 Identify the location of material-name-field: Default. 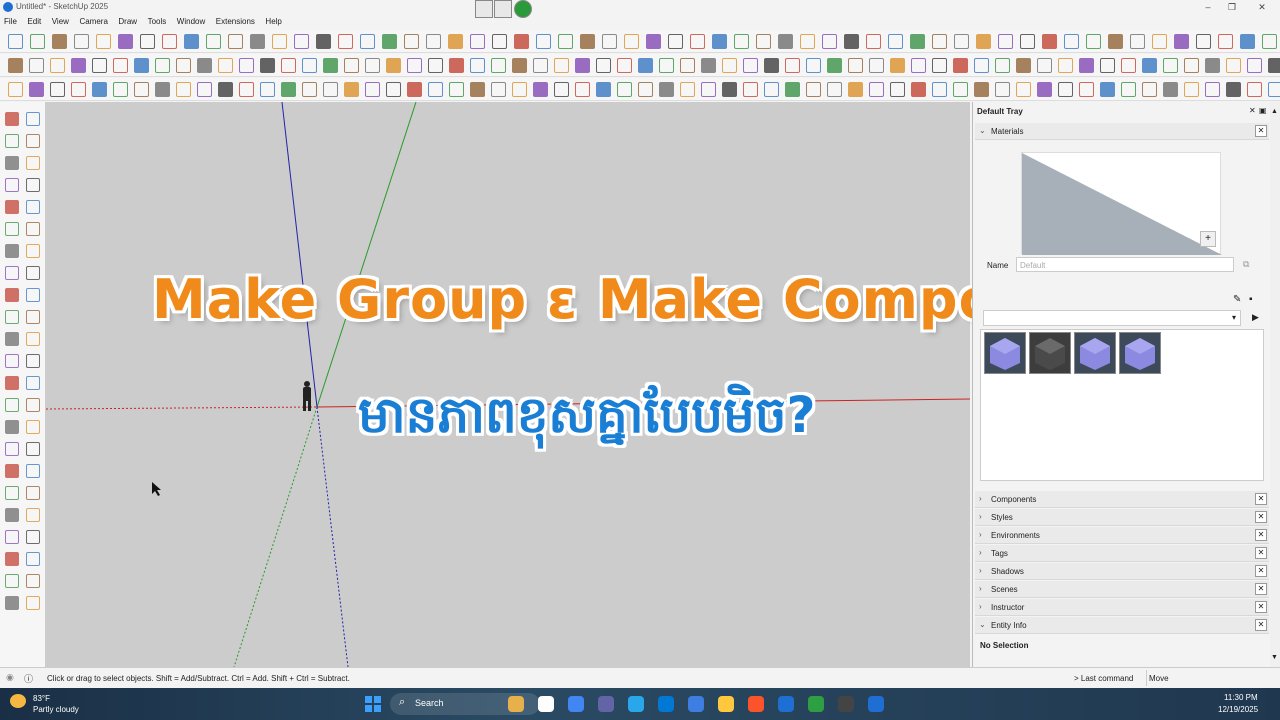
(1125, 264).